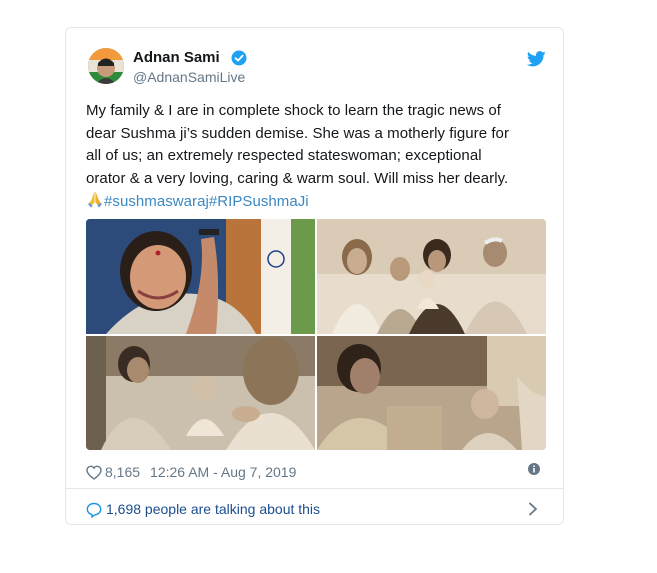  What do you see at coordinates (536, 59) in the screenshot?
I see `twitter-bird-icon` at bounding box center [536, 59].